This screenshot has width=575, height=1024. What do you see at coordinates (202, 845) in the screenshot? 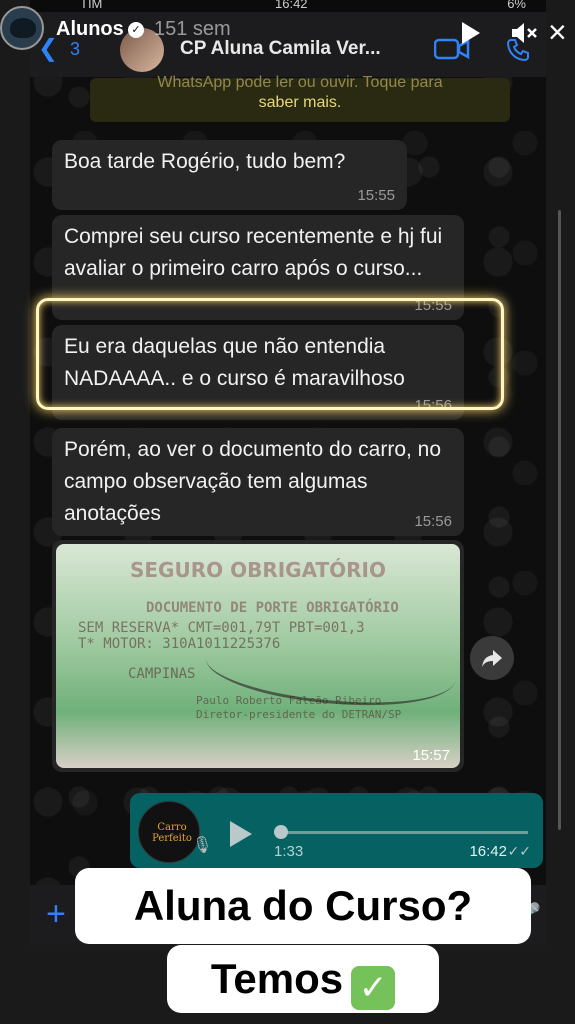
I see `microphone-icon: 🎙` at bounding box center [202, 845].